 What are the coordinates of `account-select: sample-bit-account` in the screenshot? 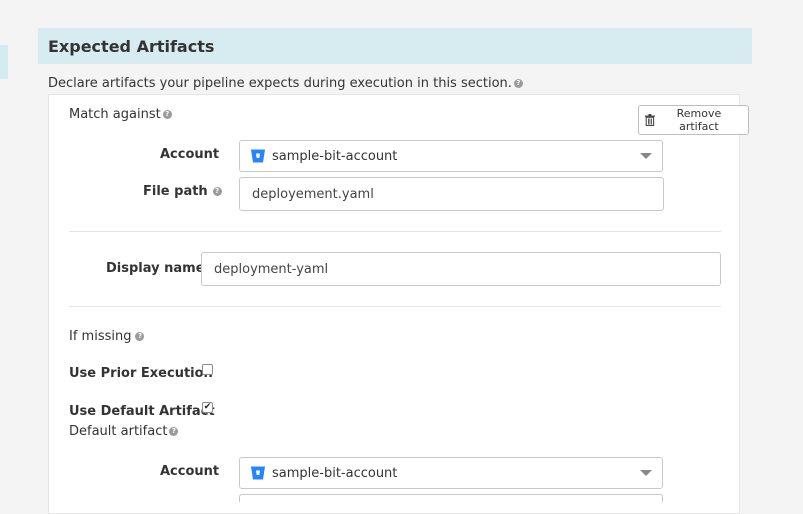 It's located at (451, 156).